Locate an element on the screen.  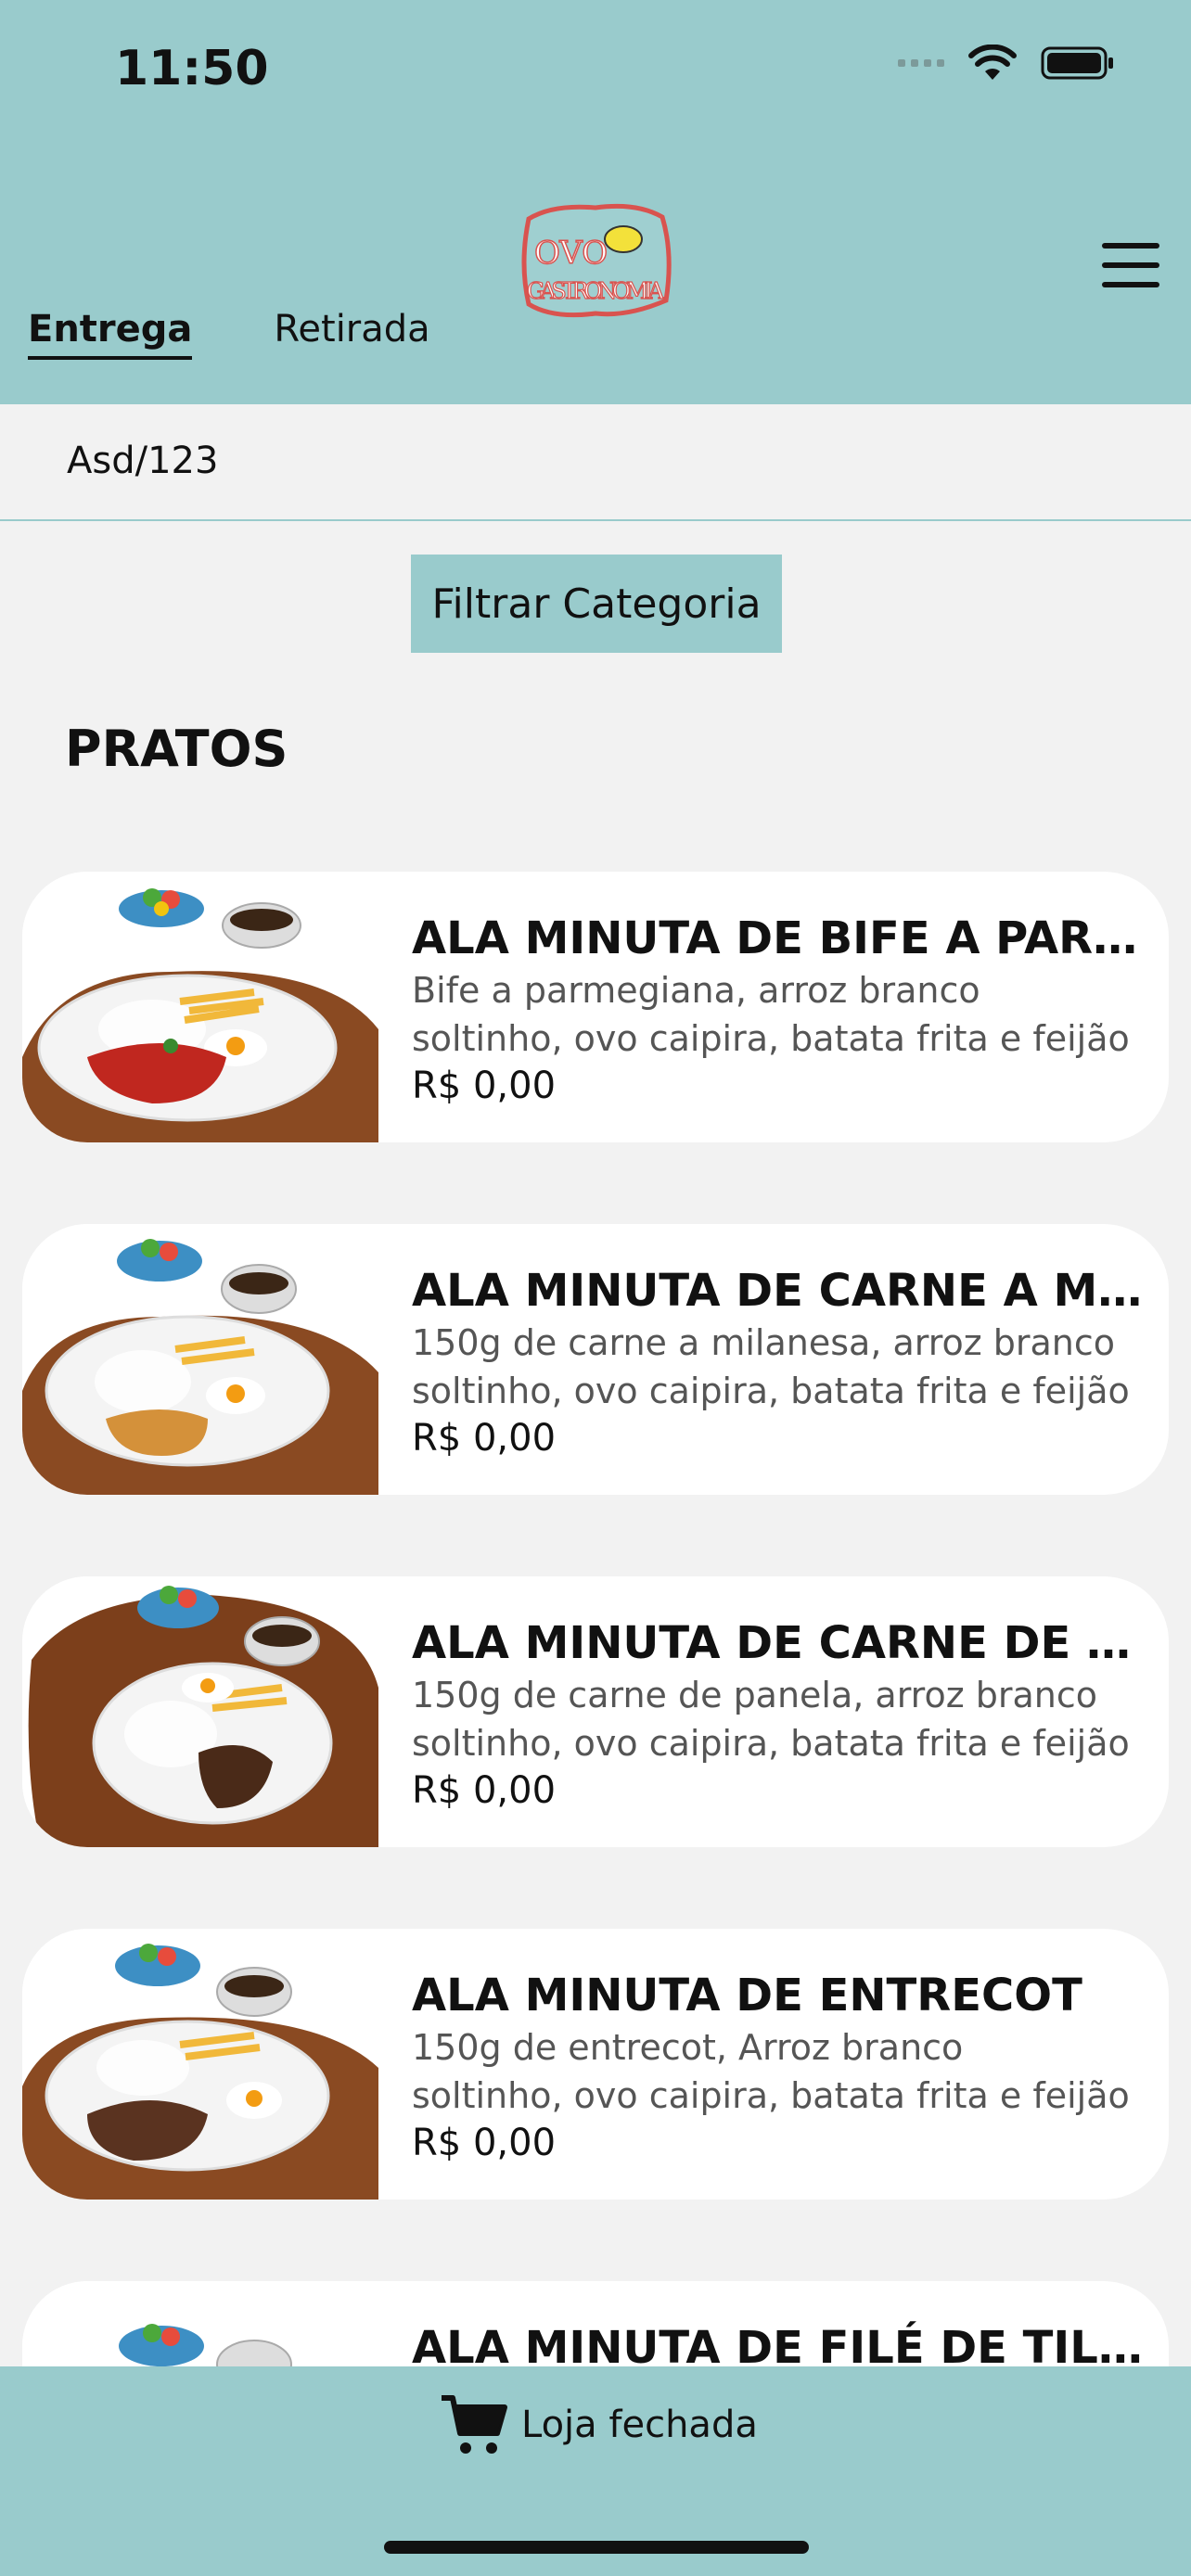
cart-icon is located at coordinates (475, 2424).